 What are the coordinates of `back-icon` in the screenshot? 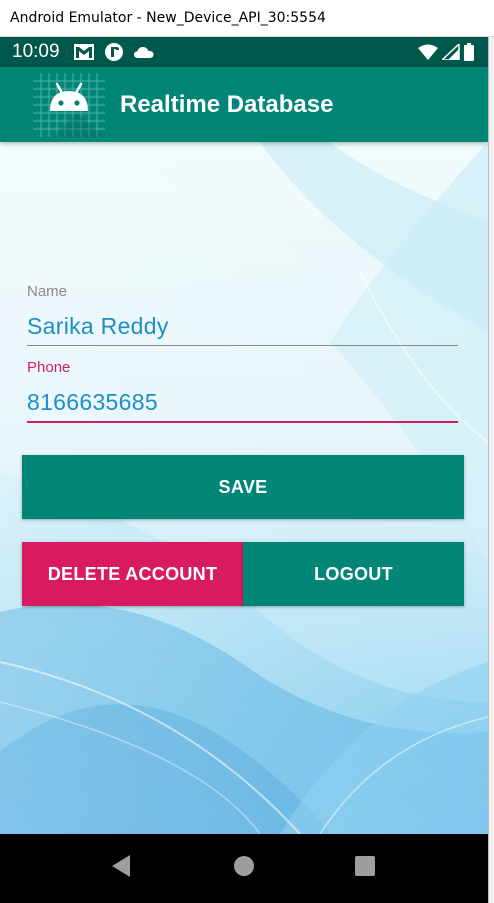 It's located at (121, 866).